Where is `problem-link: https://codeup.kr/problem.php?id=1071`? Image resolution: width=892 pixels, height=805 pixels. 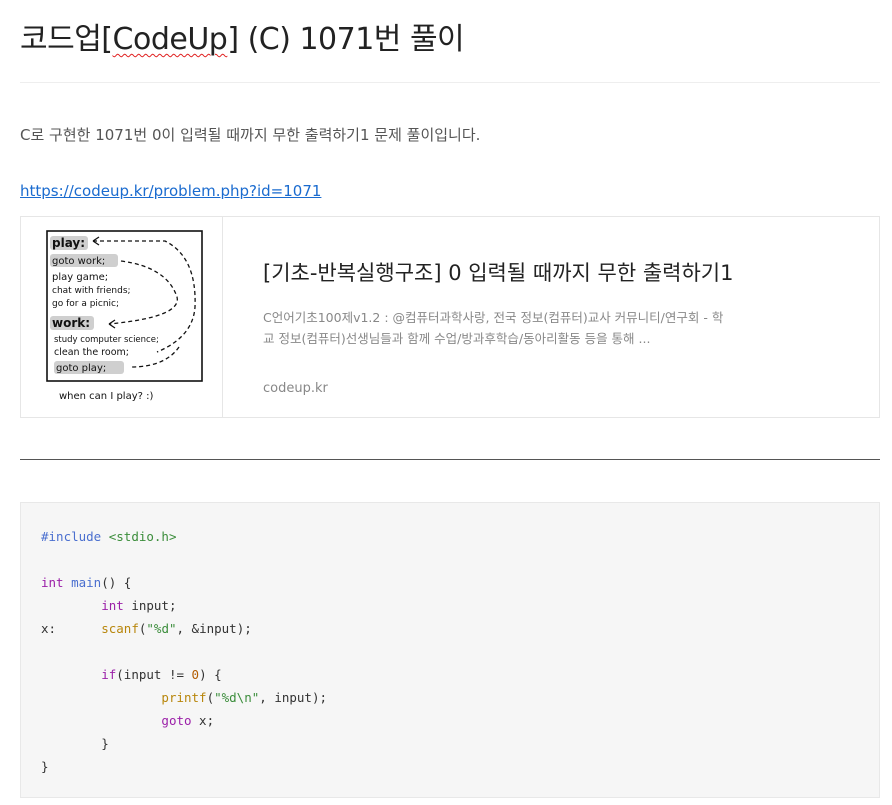 problem-link: https://codeup.kr/problem.php?id=1071 is located at coordinates (170, 191).